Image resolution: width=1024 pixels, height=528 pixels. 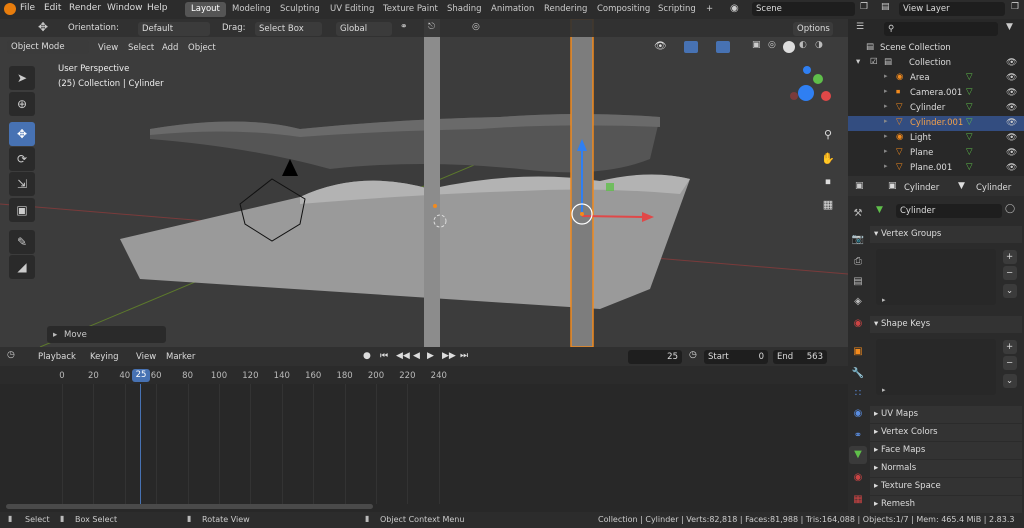 What do you see at coordinates (22, 210) in the screenshot?
I see `transform-tool-icon: ▣` at bounding box center [22, 210].